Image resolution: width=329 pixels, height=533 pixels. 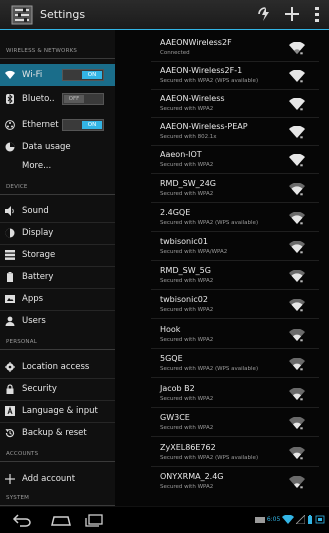 I want to click on sidebar-item-apps: Apps, so click(x=57, y=299).